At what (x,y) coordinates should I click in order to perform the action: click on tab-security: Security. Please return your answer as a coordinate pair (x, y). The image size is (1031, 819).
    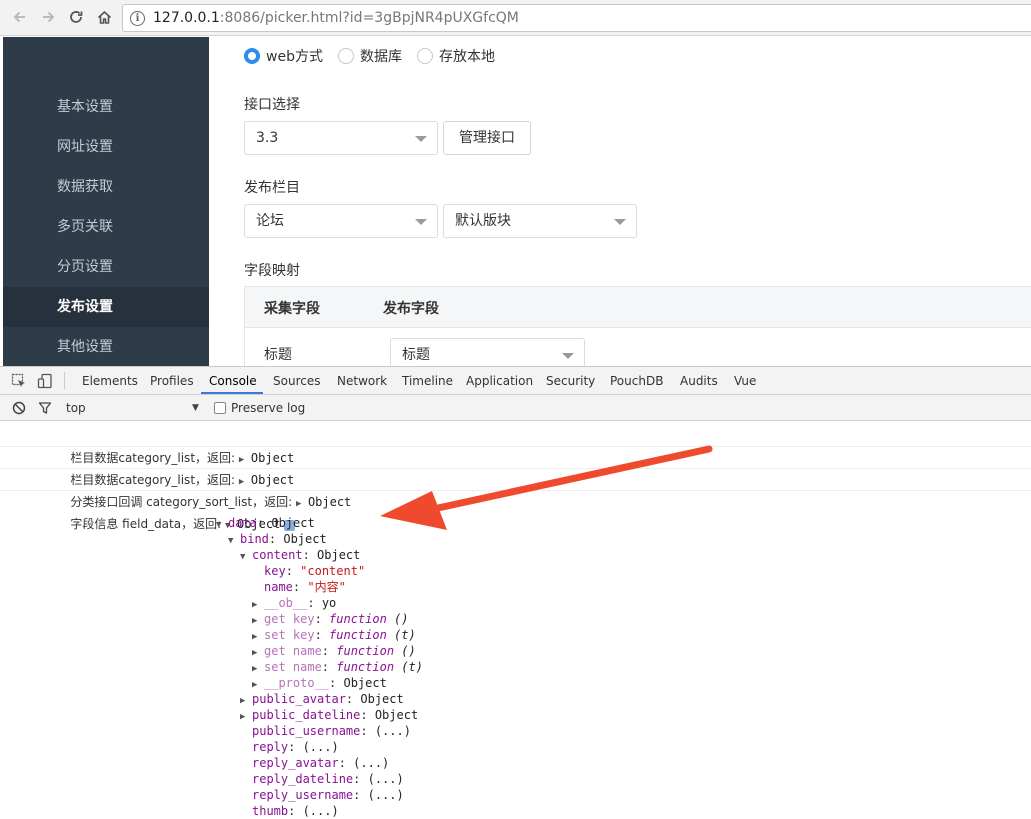
    Looking at the image, I should click on (570, 381).